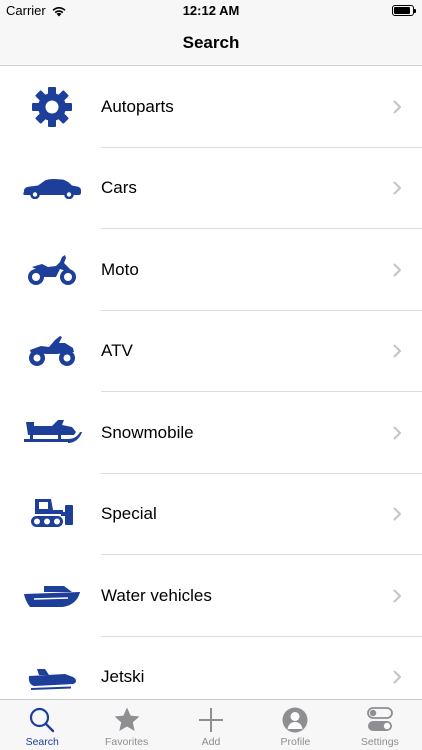  I want to click on category-row-autoparts: Autoparts, so click(211, 107).